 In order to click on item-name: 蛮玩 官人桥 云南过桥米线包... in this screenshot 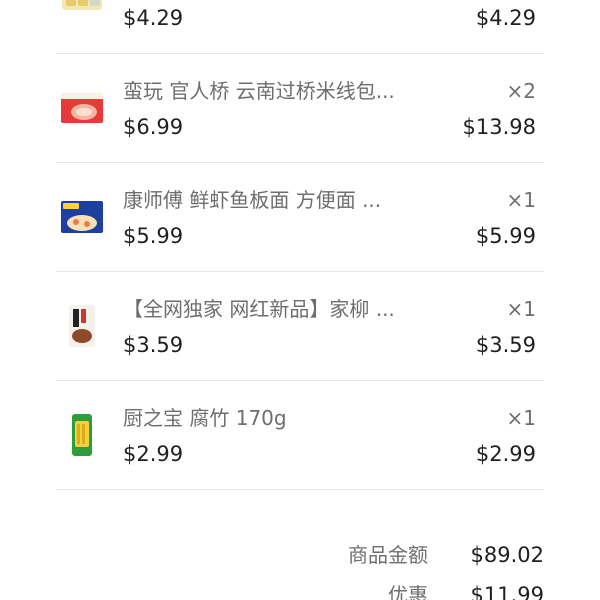, I will do `click(259, 91)`.